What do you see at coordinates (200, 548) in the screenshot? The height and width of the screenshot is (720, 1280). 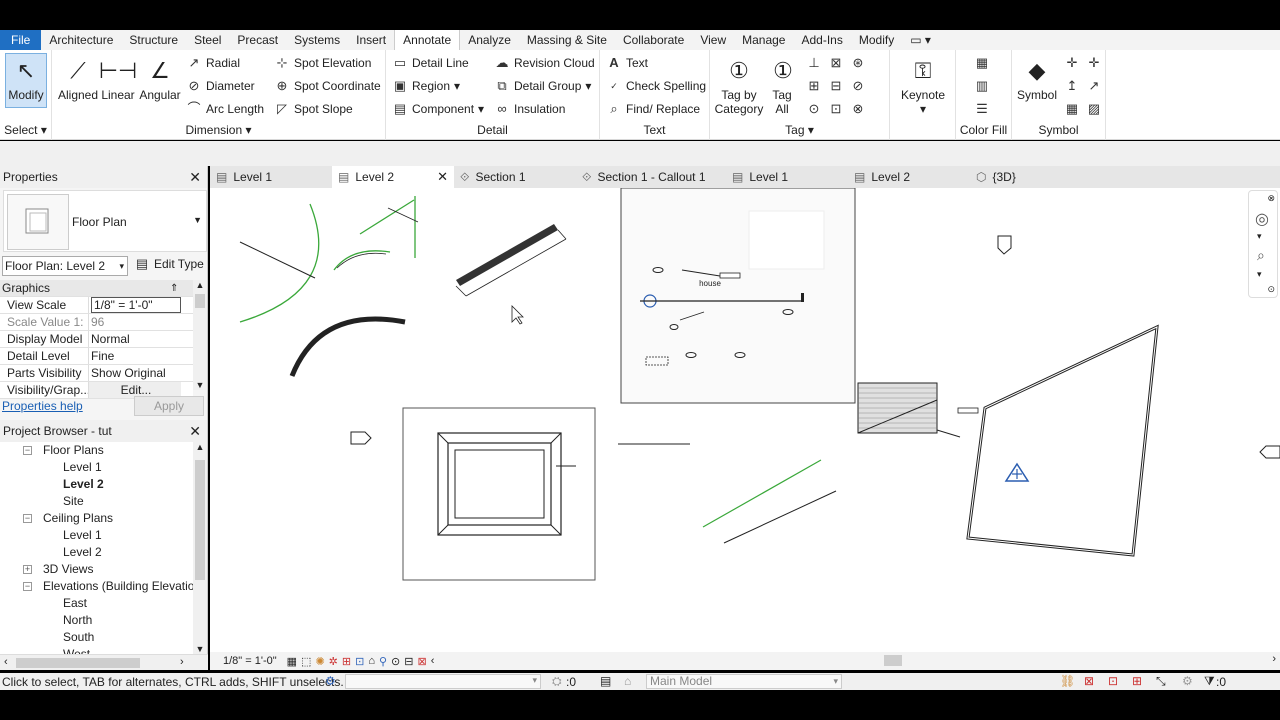 I see `browser-scrollbar: ▲ ▼` at bounding box center [200, 548].